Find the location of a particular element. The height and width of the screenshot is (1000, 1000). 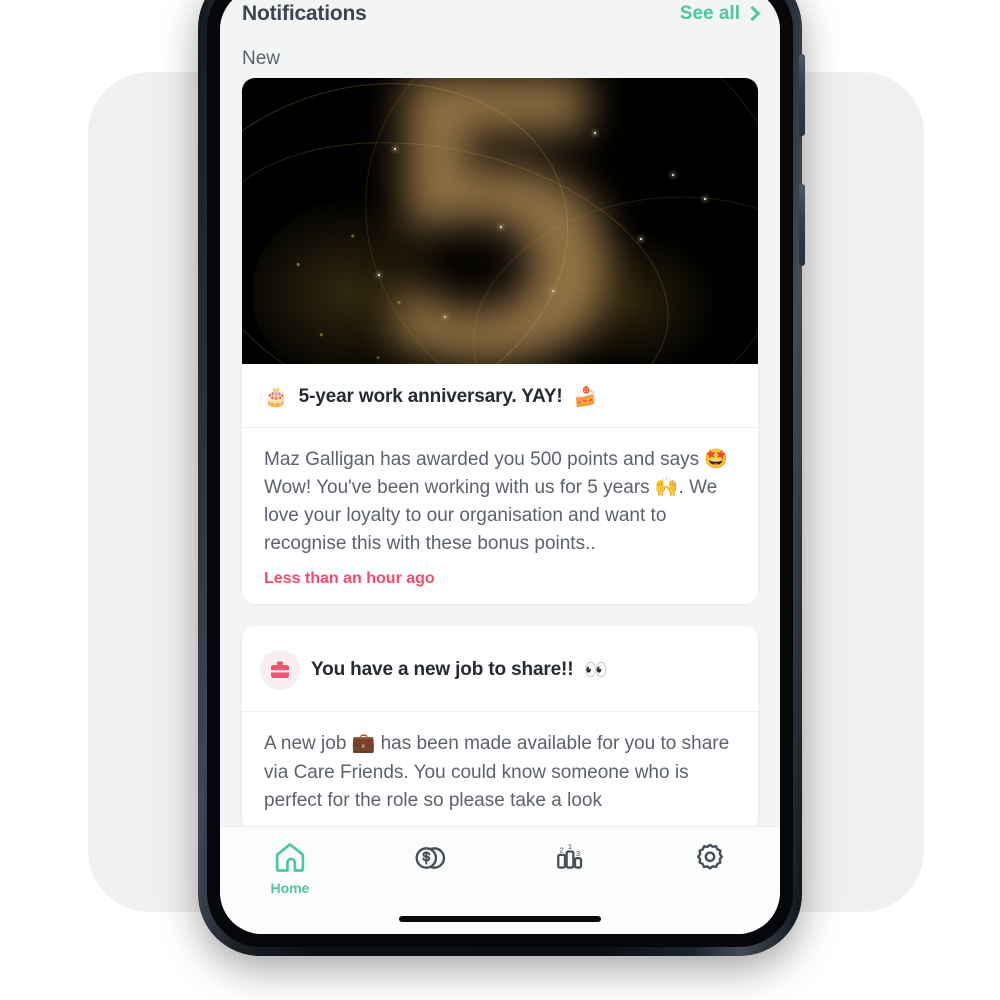

see-all-button: See all is located at coordinates (720, 14).